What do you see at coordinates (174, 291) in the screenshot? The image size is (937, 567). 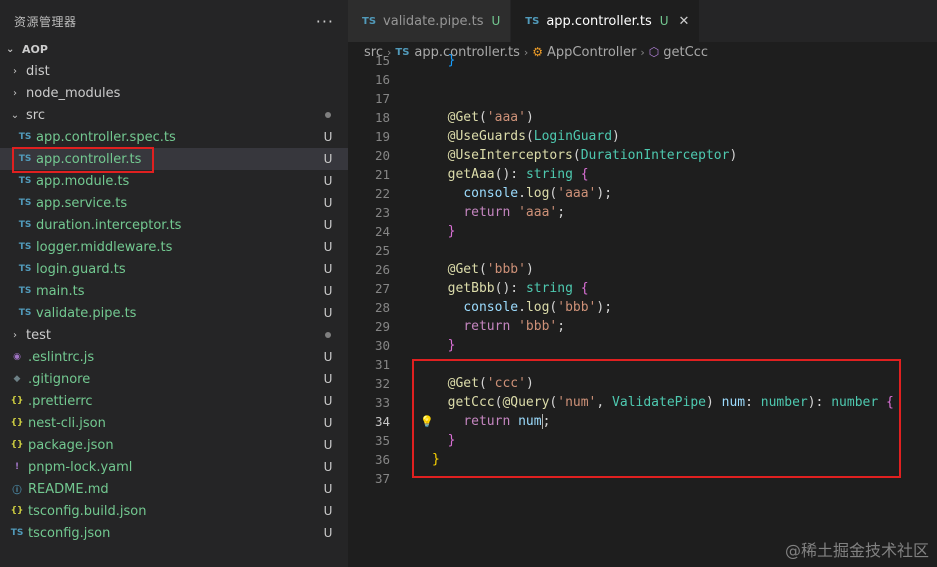 I see `file-item: TS main.ts U` at bounding box center [174, 291].